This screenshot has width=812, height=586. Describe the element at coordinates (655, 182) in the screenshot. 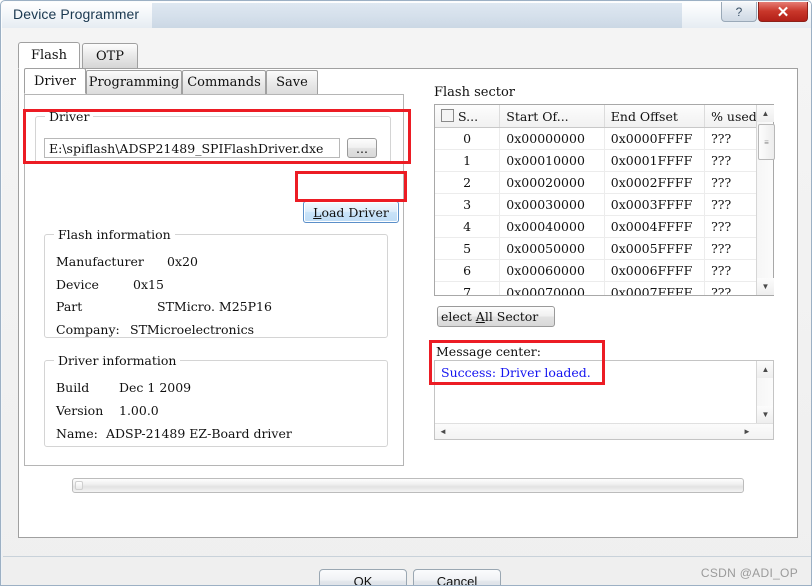

I see `cell-end: 0x0002FFFF` at that location.